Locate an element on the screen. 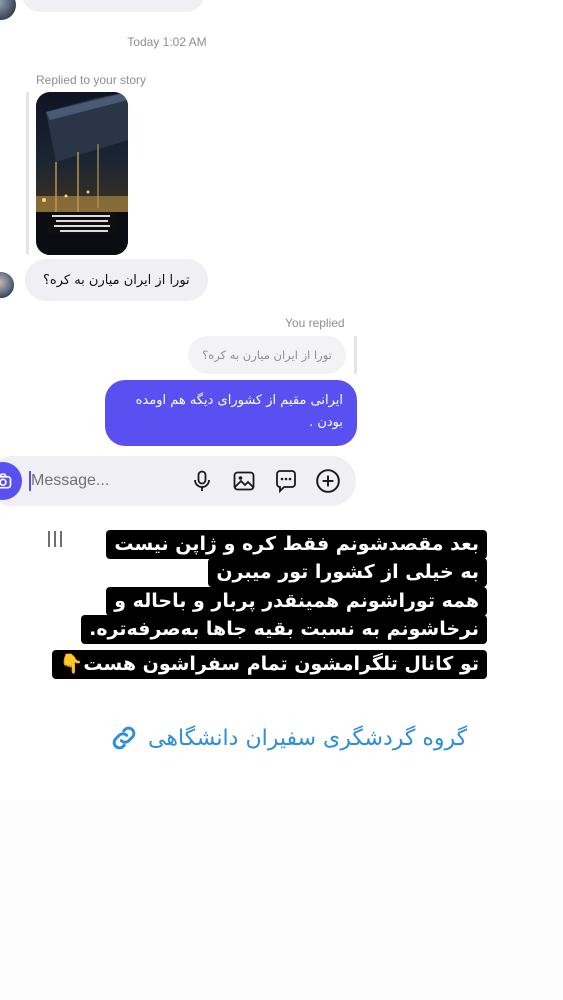 This screenshot has width=563, height=1000. link-icon is located at coordinates (124, 738).